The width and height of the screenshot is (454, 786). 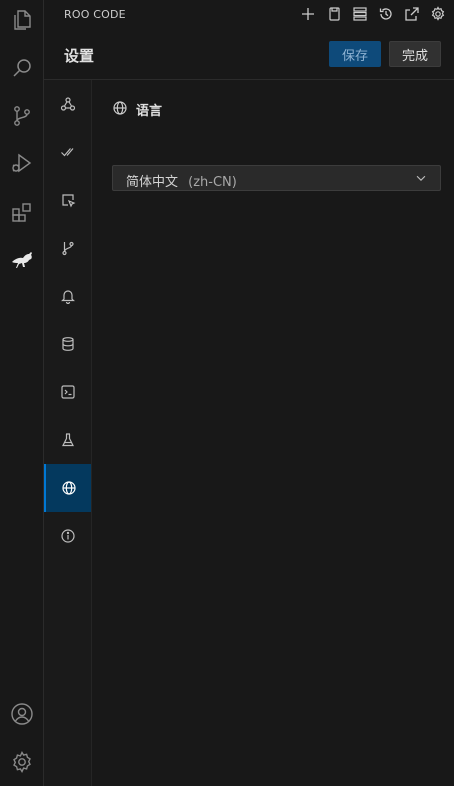 I want to click on panel-title: ROO CODE, so click(x=95, y=14).